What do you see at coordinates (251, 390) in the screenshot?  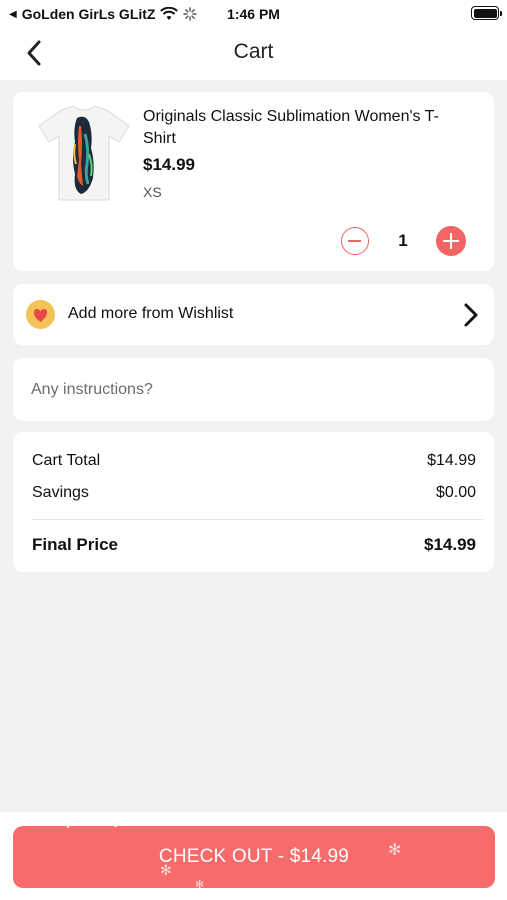 I see `instructions-input` at bounding box center [251, 390].